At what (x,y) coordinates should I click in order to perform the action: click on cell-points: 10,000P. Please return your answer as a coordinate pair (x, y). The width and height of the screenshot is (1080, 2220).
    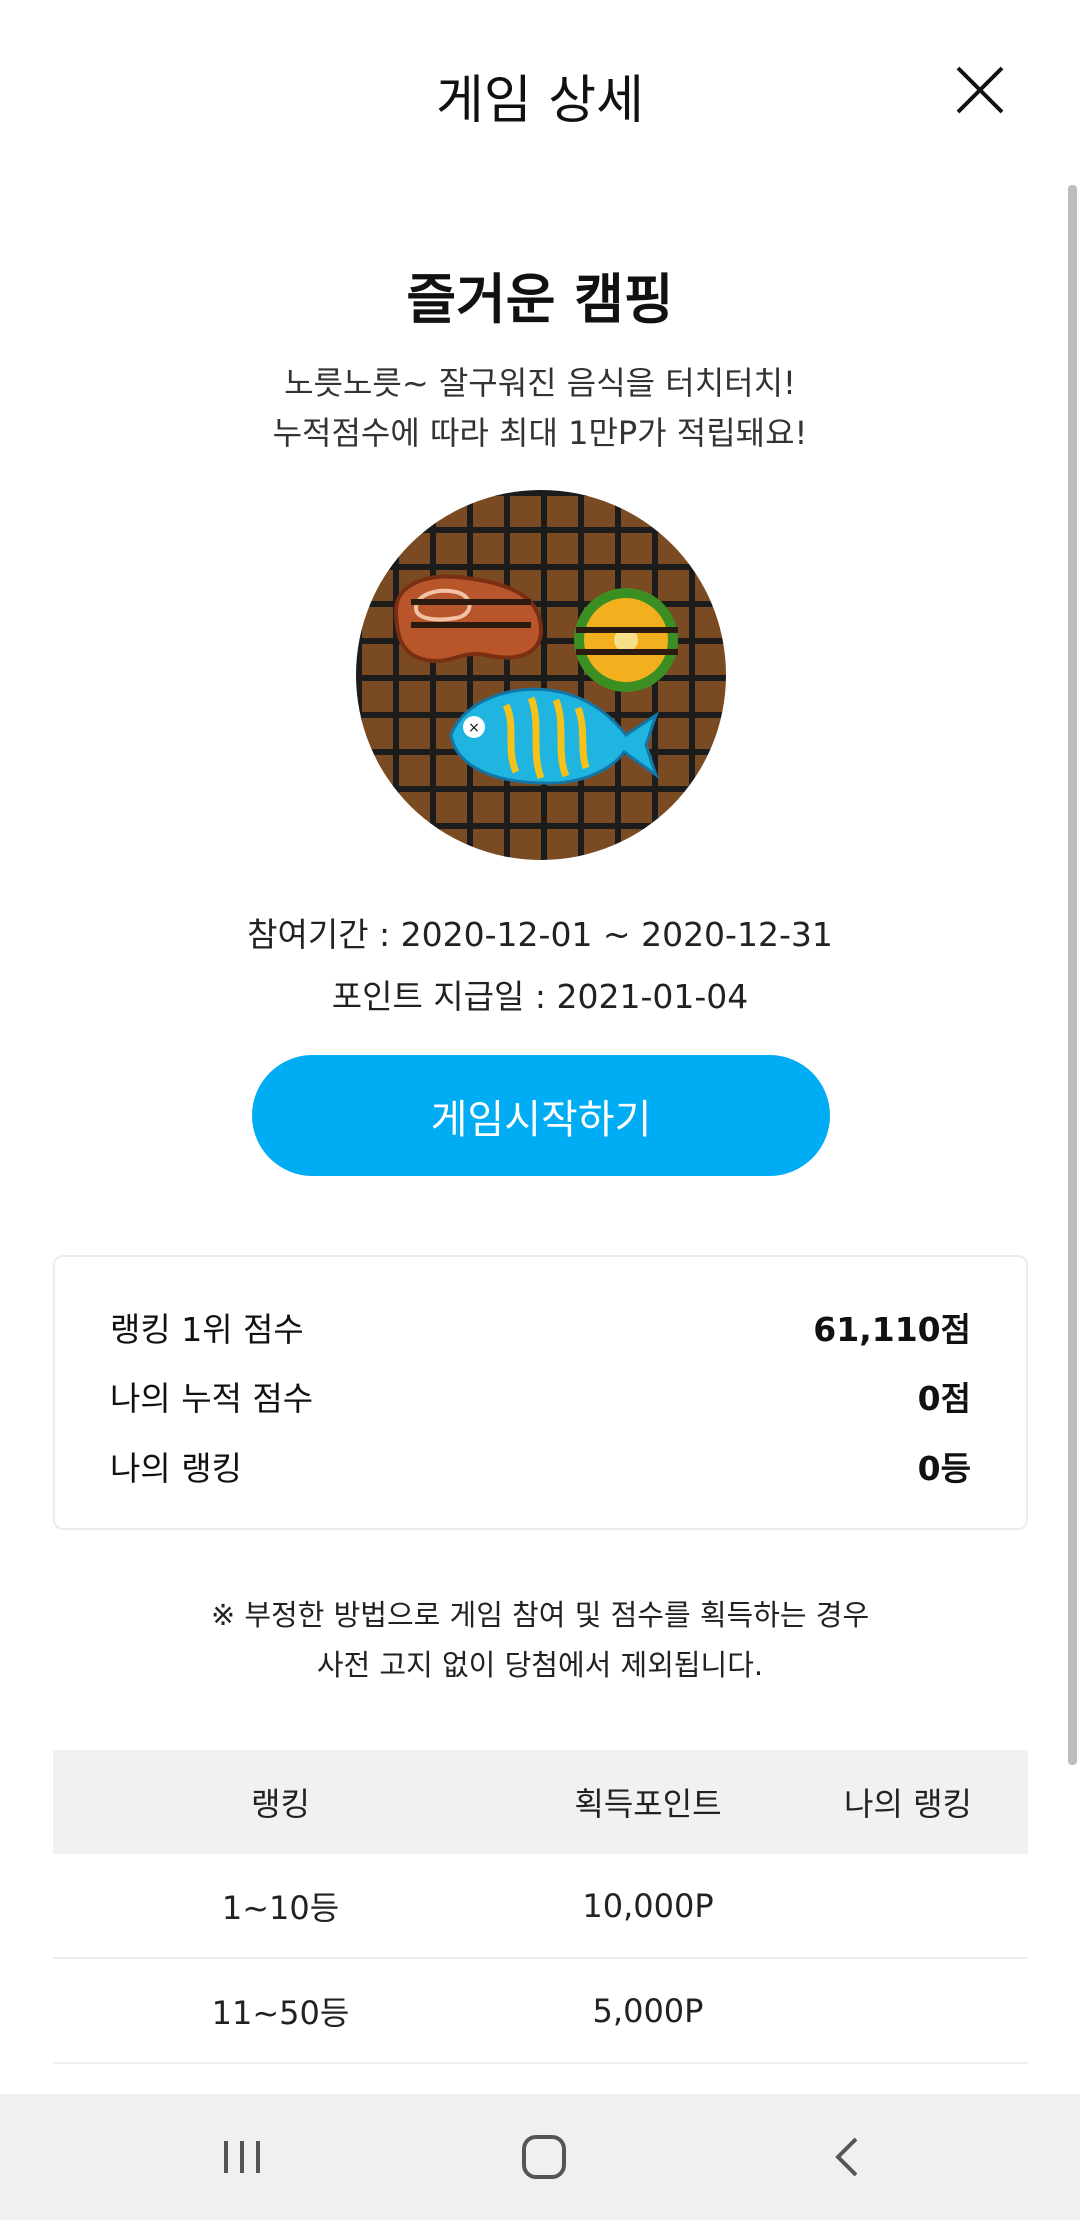
    Looking at the image, I should click on (648, 1905).